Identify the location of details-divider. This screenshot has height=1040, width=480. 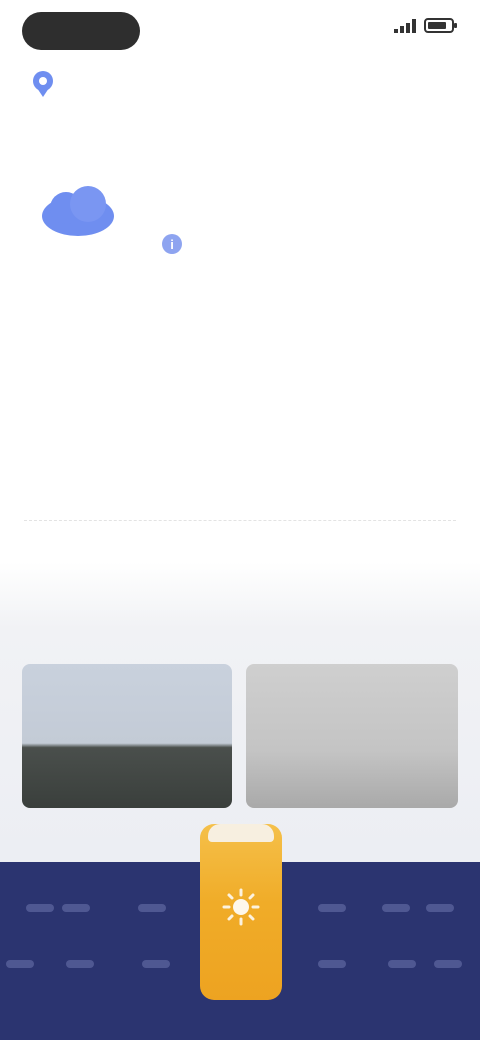
(240, 520).